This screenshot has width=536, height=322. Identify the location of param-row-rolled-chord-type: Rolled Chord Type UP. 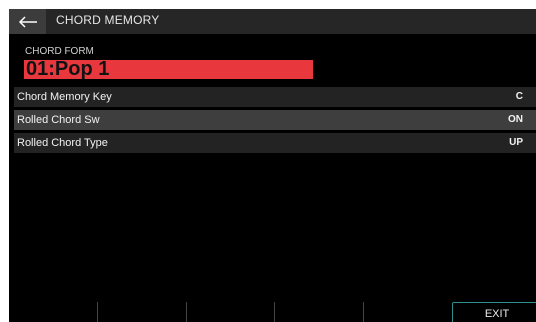
(275, 143).